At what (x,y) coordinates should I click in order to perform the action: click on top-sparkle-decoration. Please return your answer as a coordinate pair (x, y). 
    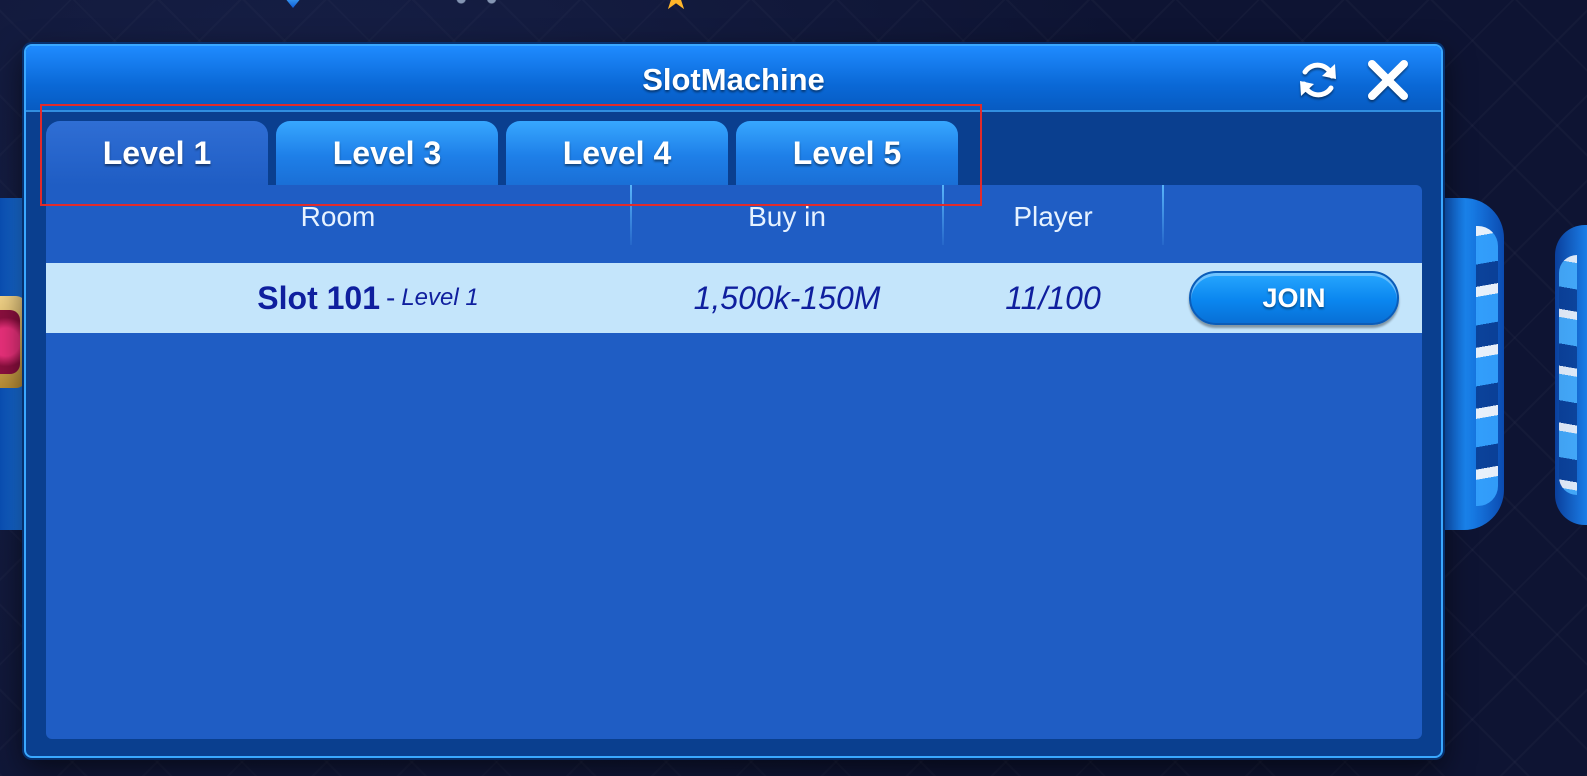
    Looking at the image, I should click on (484, 2).